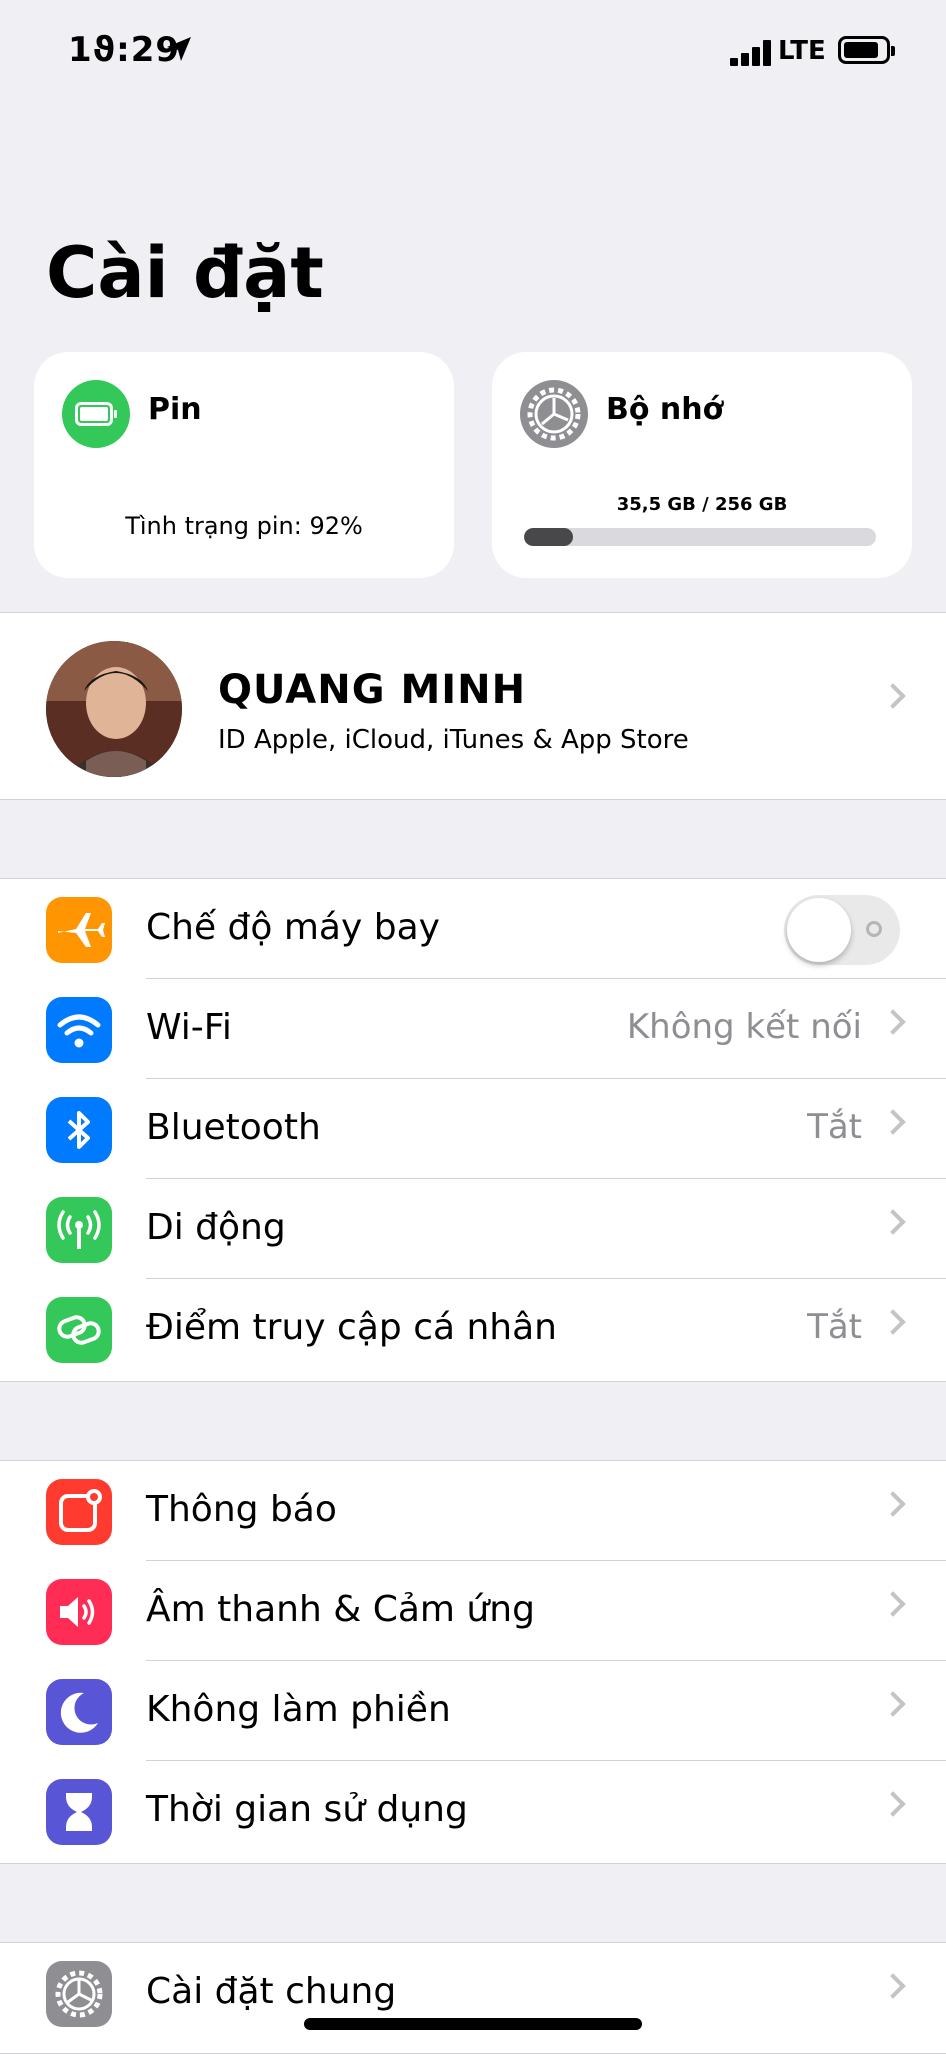  What do you see at coordinates (340, 1609) in the screenshot?
I see `row-label: Âm thanh & Cảm ứng` at bounding box center [340, 1609].